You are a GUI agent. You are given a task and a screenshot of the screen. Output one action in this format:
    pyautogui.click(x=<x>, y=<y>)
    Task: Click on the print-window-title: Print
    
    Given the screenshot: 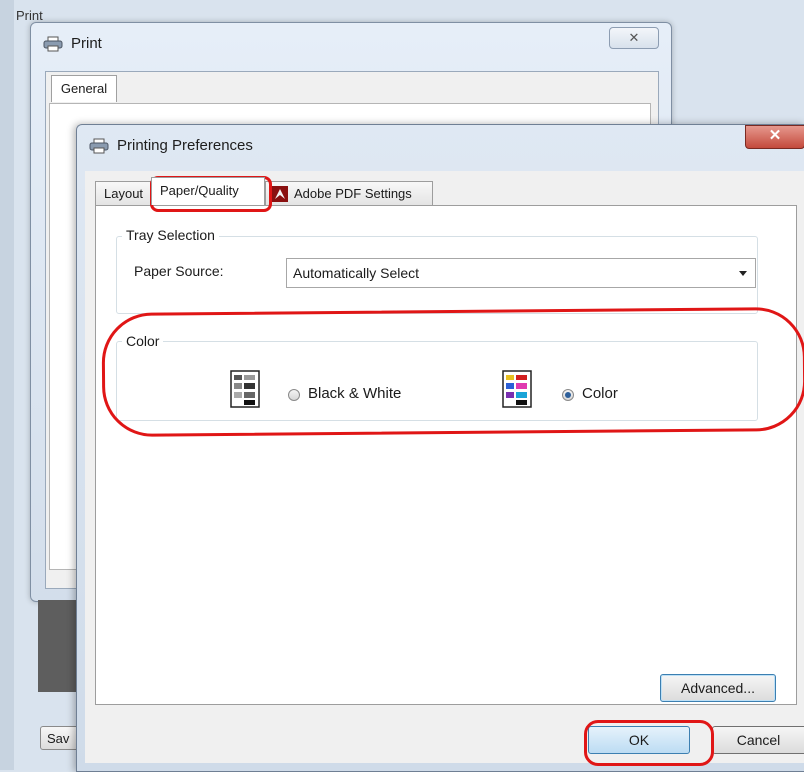 What is the action you would take?
    pyautogui.click(x=86, y=43)
    